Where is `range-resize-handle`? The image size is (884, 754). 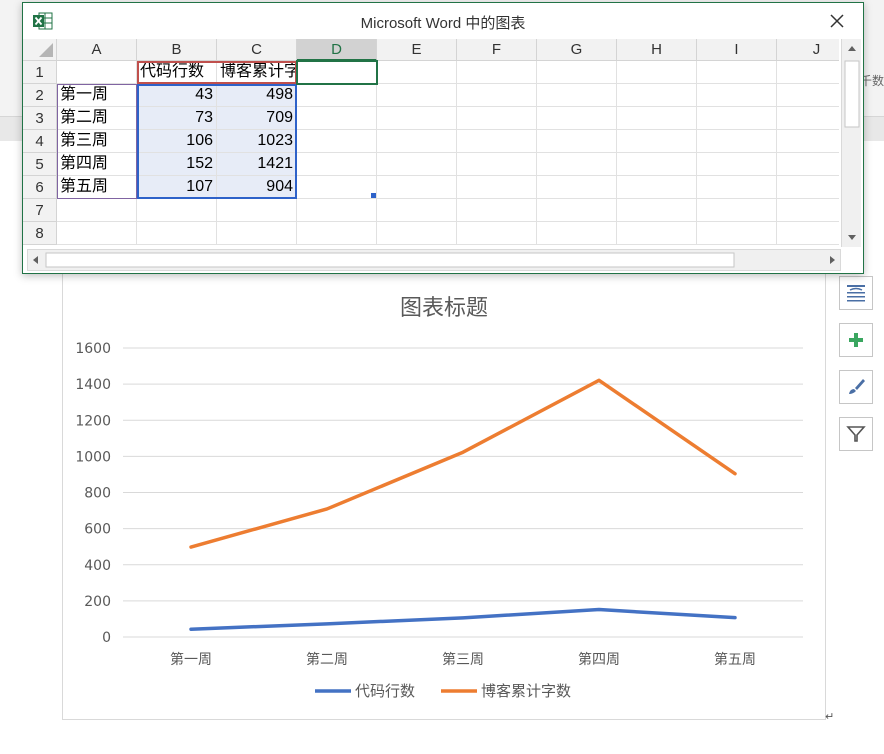
range-resize-handle is located at coordinates (373, 195).